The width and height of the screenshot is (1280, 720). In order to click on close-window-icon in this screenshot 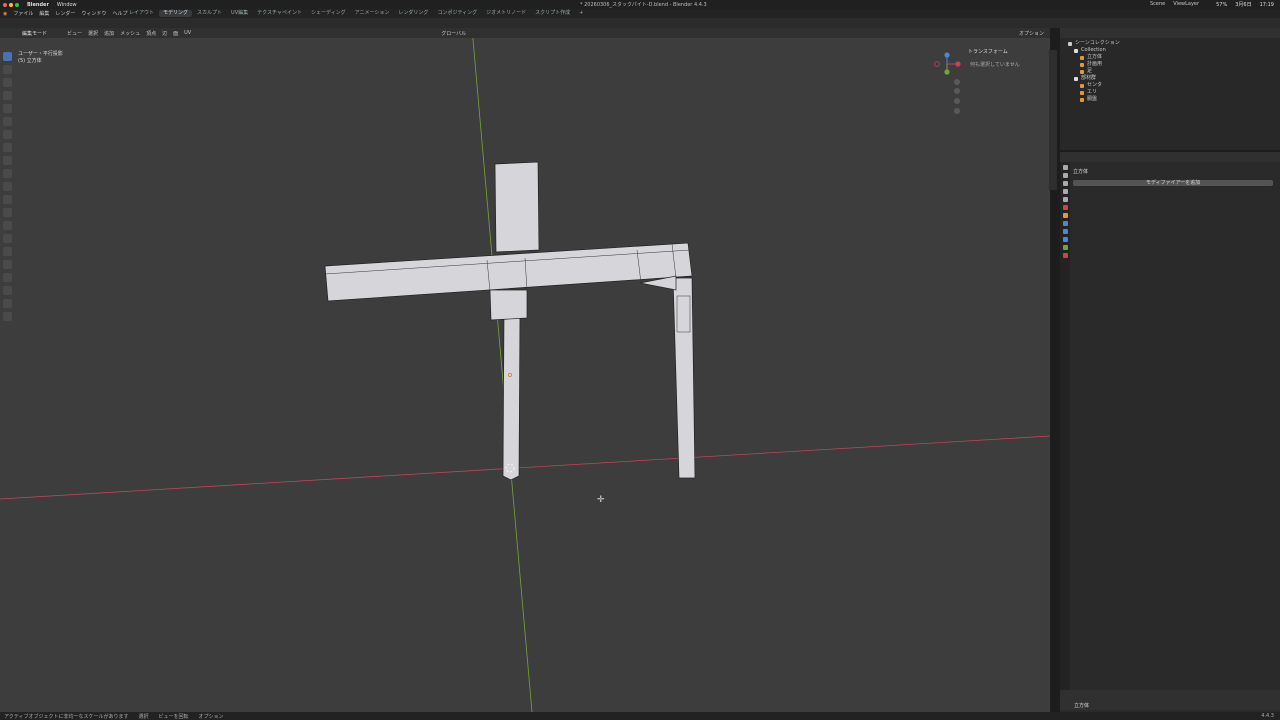, I will do `click(5, 4)`.